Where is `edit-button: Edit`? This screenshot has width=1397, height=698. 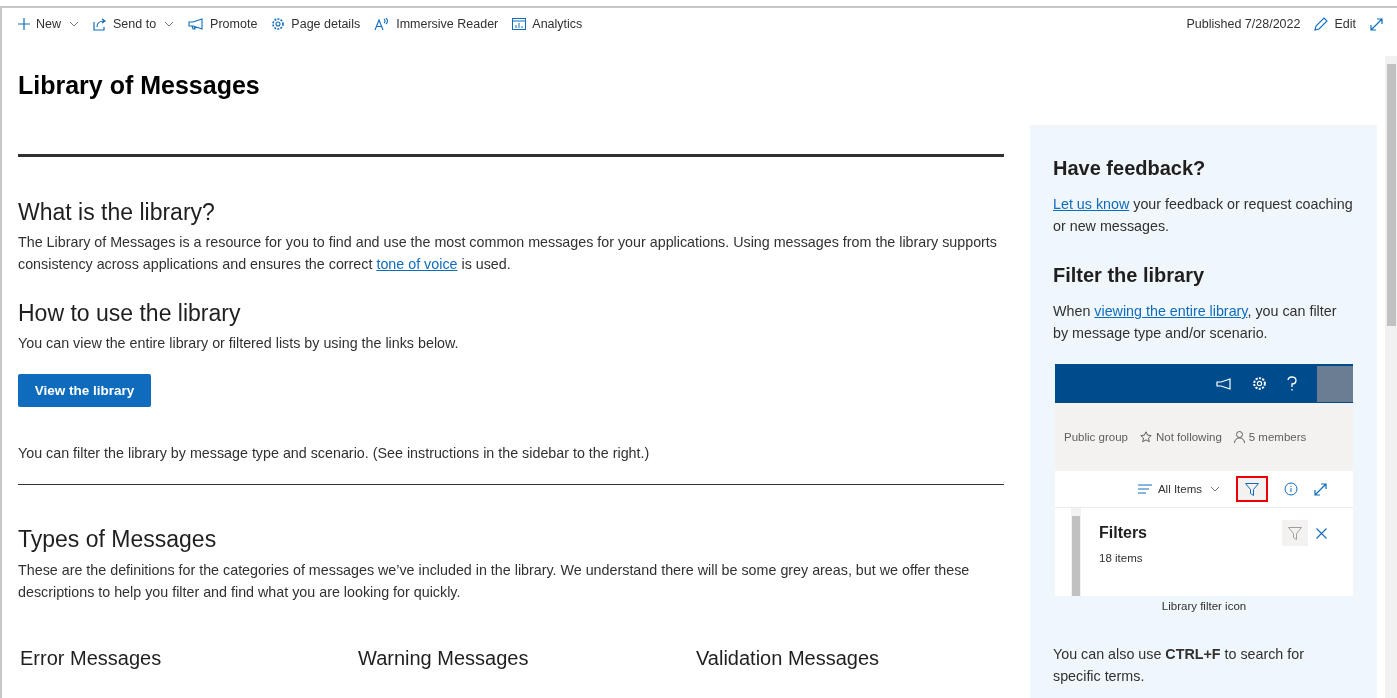
edit-button: Edit is located at coordinates (1335, 24).